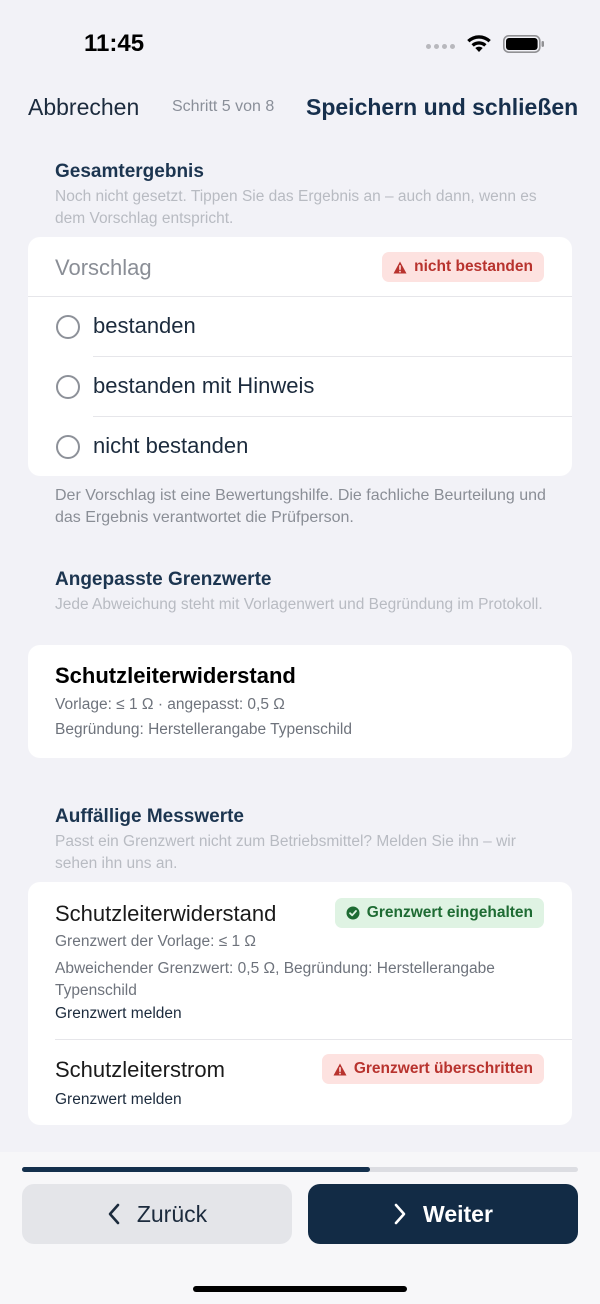 This screenshot has width=600, height=1304. Describe the element at coordinates (129, 171) in the screenshot. I see `result-section-title: Gesamtergebnis` at that location.